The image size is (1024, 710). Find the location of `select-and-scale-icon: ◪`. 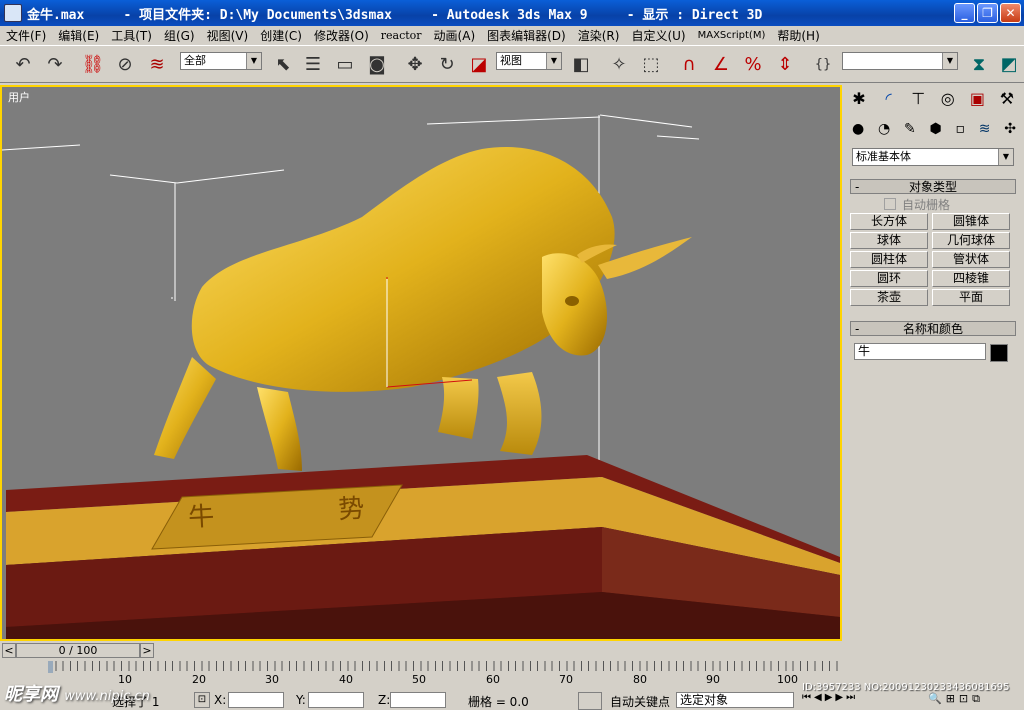

select-and-scale-icon: ◪ is located at coordinates (479, 64).